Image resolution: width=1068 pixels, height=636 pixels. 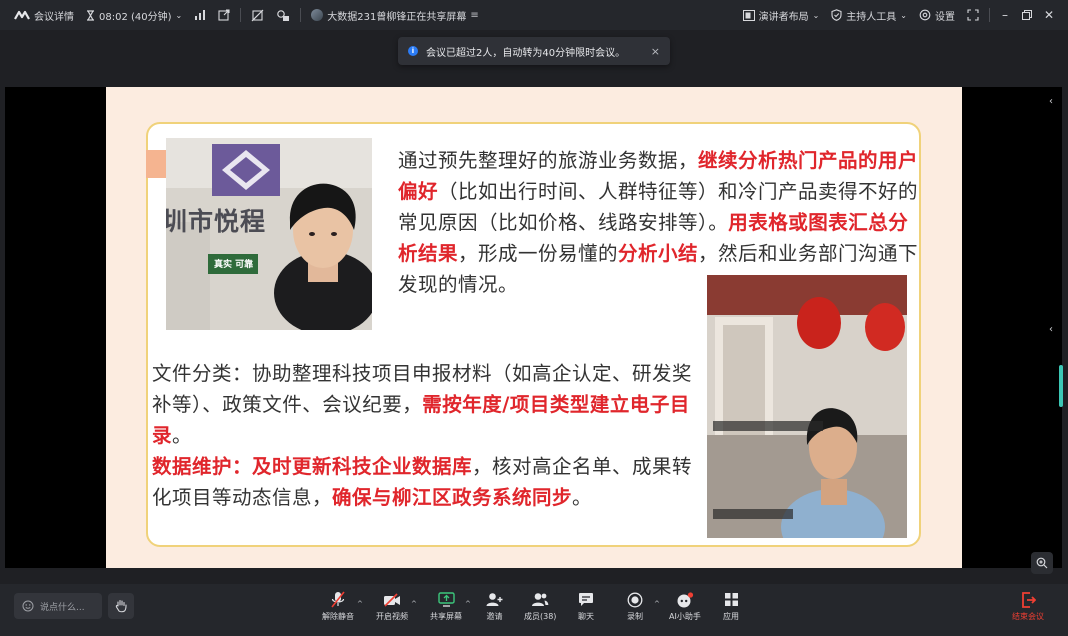 I want to click on apps-button: 应用, so click(x=731, y=606).